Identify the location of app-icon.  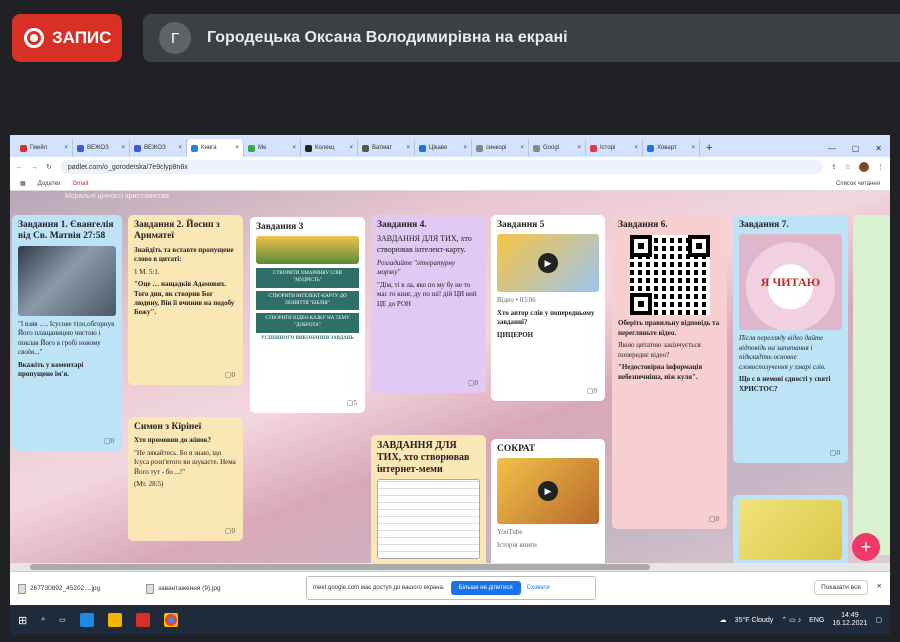
(142, 620).